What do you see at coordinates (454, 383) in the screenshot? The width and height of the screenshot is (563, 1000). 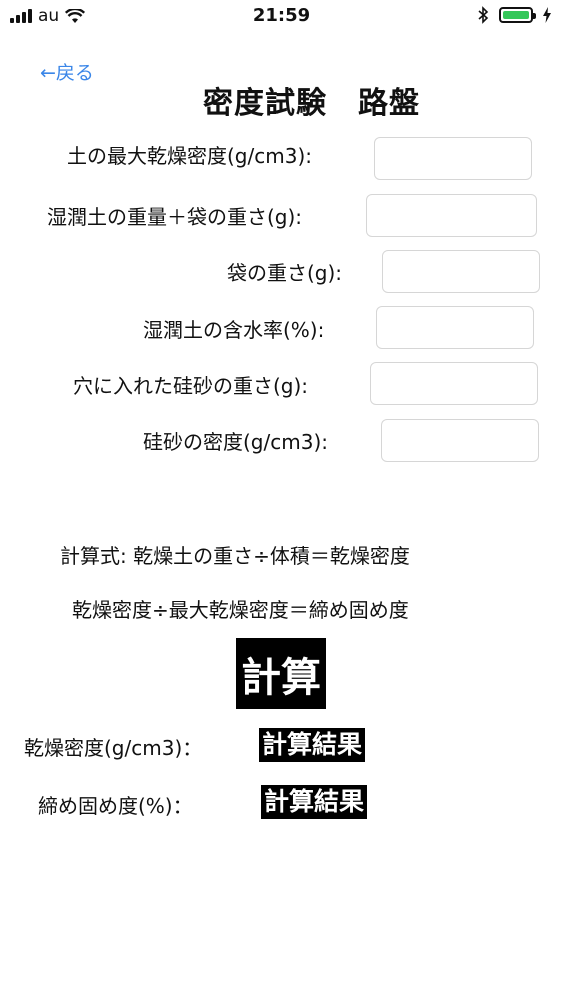 I see `sand-weight-input` at bounding box center [454, 383].